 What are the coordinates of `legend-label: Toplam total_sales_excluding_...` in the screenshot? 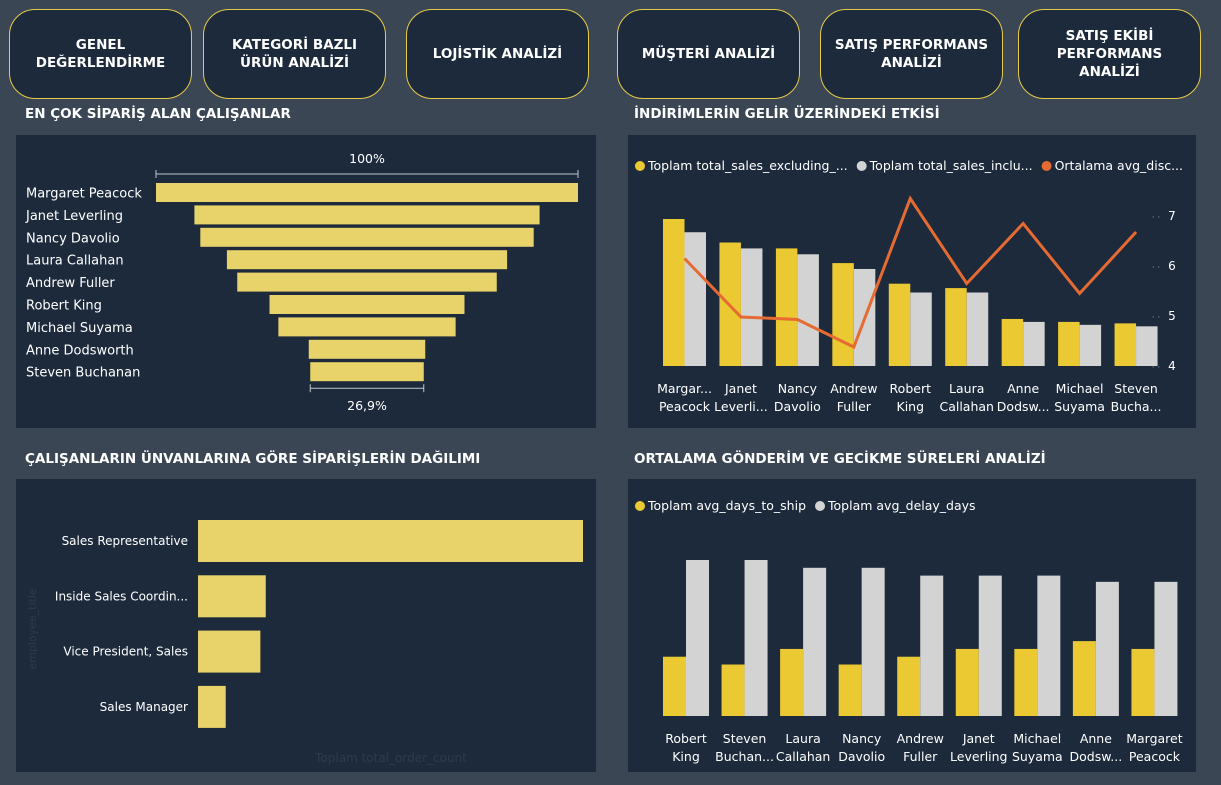 It's located at (747, 165).